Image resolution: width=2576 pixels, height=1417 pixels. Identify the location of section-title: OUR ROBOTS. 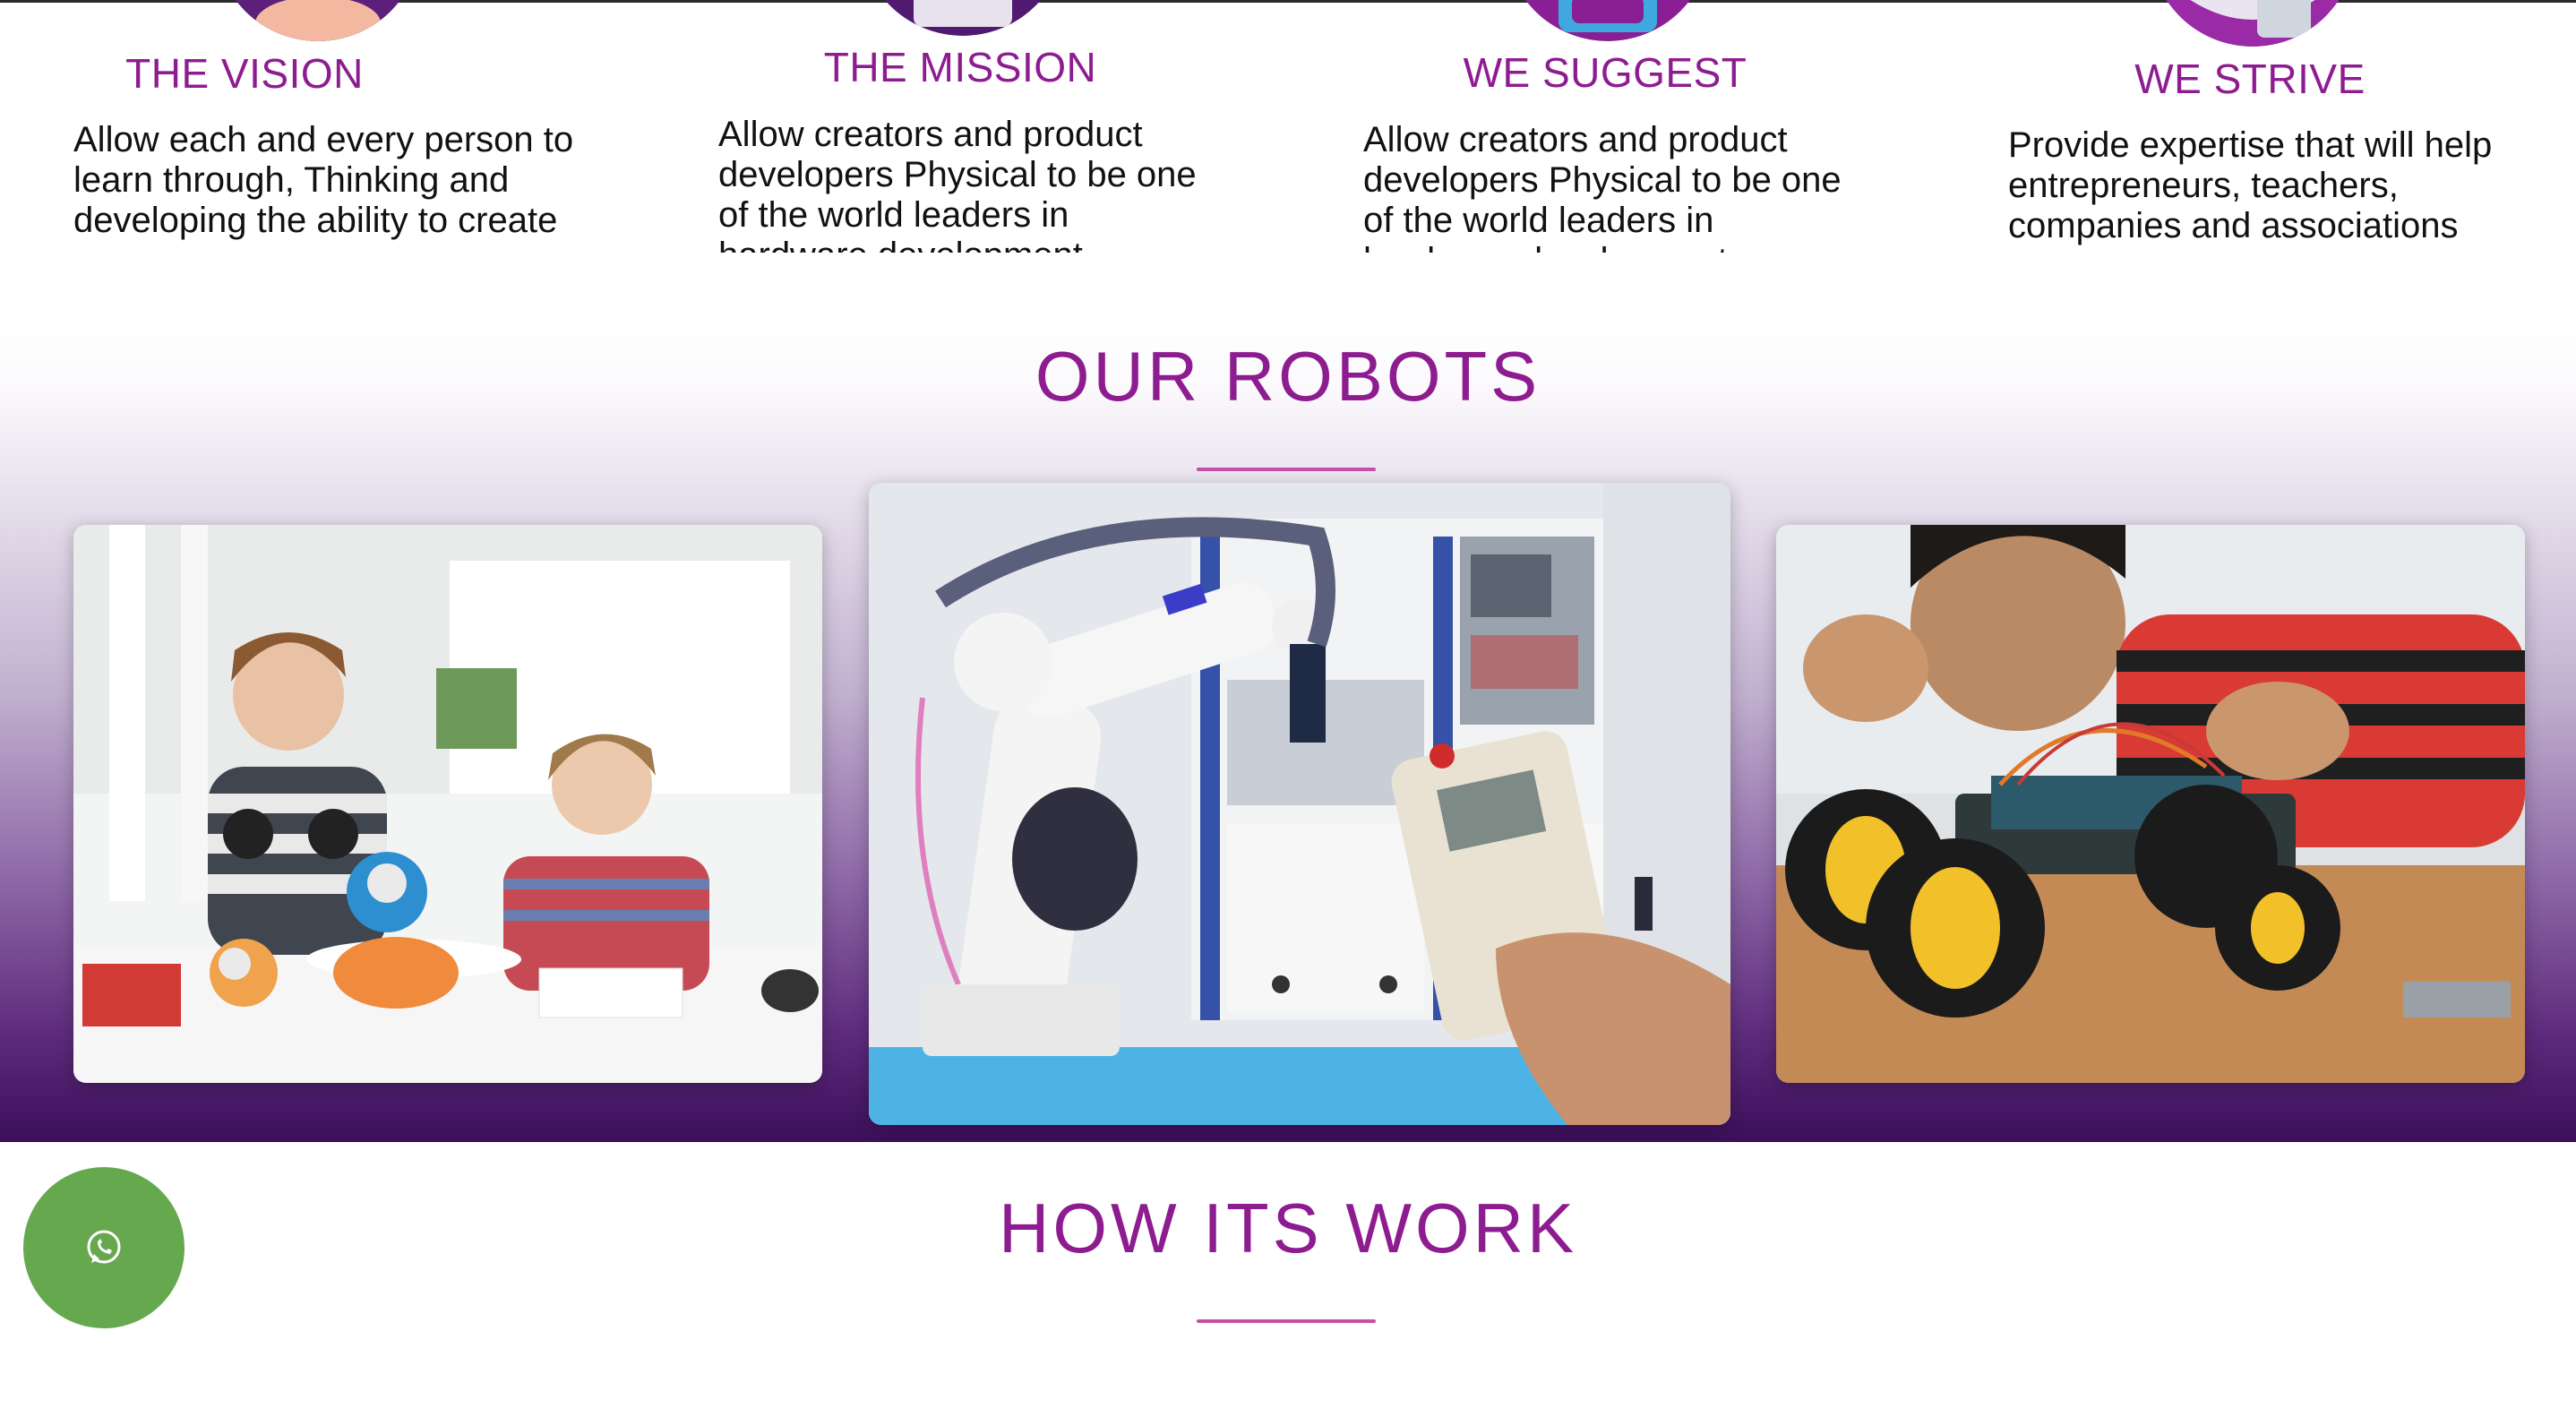
(1288, 376).